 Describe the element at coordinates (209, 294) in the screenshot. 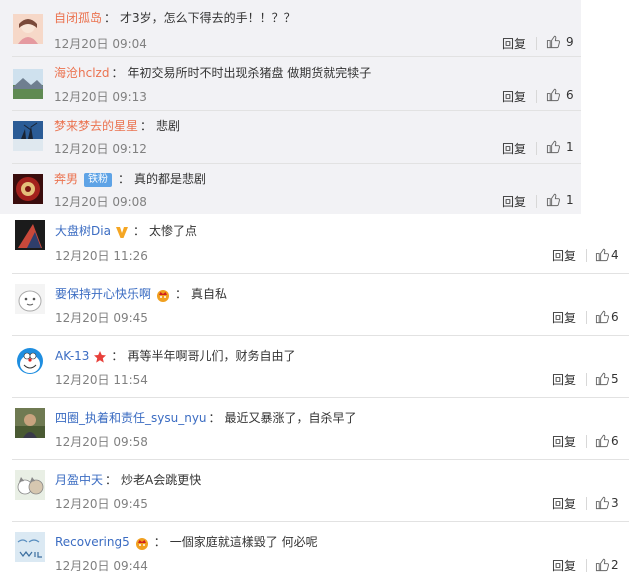

I see `comment-text: 真自私` at that location.